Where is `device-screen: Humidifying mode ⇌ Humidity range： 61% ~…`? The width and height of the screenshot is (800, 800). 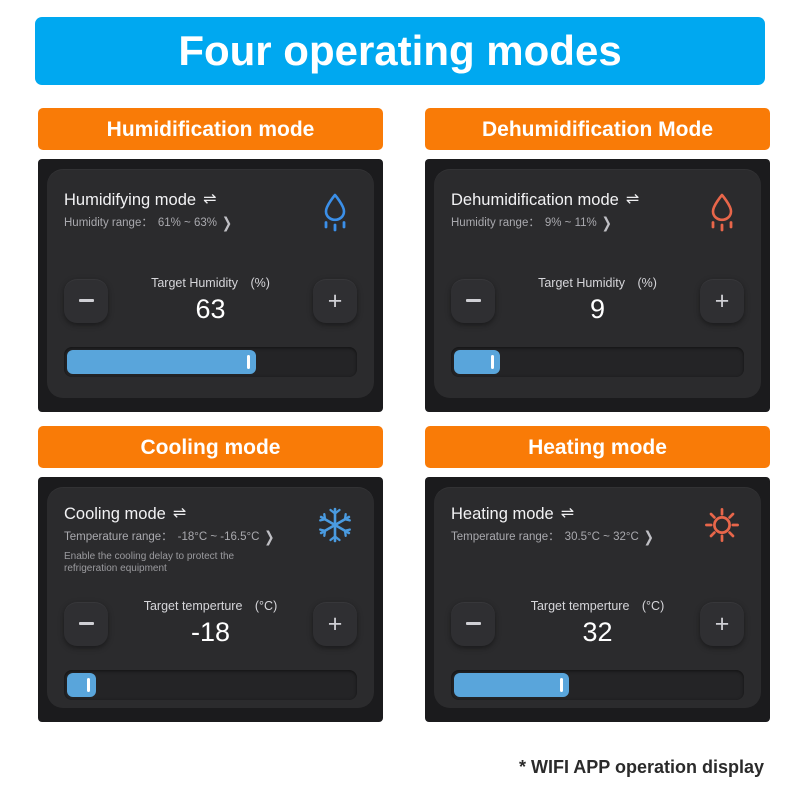
device-screen: Humidifying mode ⇌ Humidity range： 61% ~… is located at coordinates (210, 285).